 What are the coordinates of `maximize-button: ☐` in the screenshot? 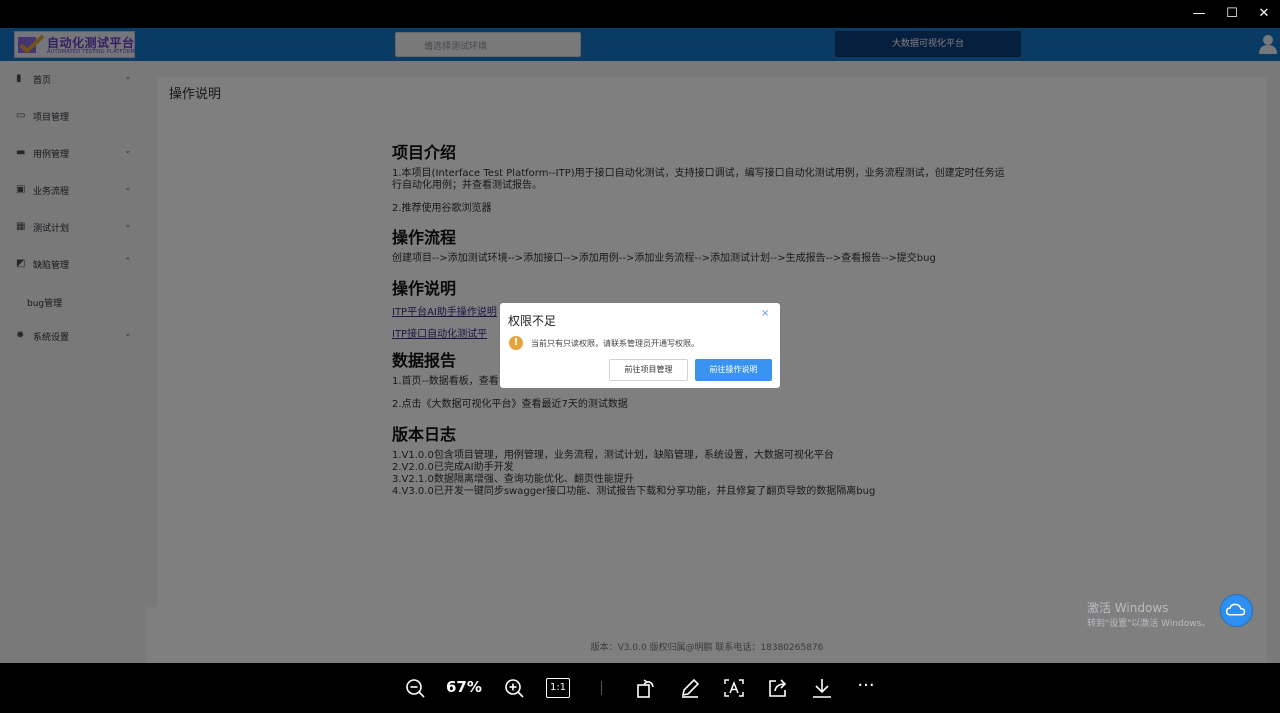 It's located at (1232, 14).